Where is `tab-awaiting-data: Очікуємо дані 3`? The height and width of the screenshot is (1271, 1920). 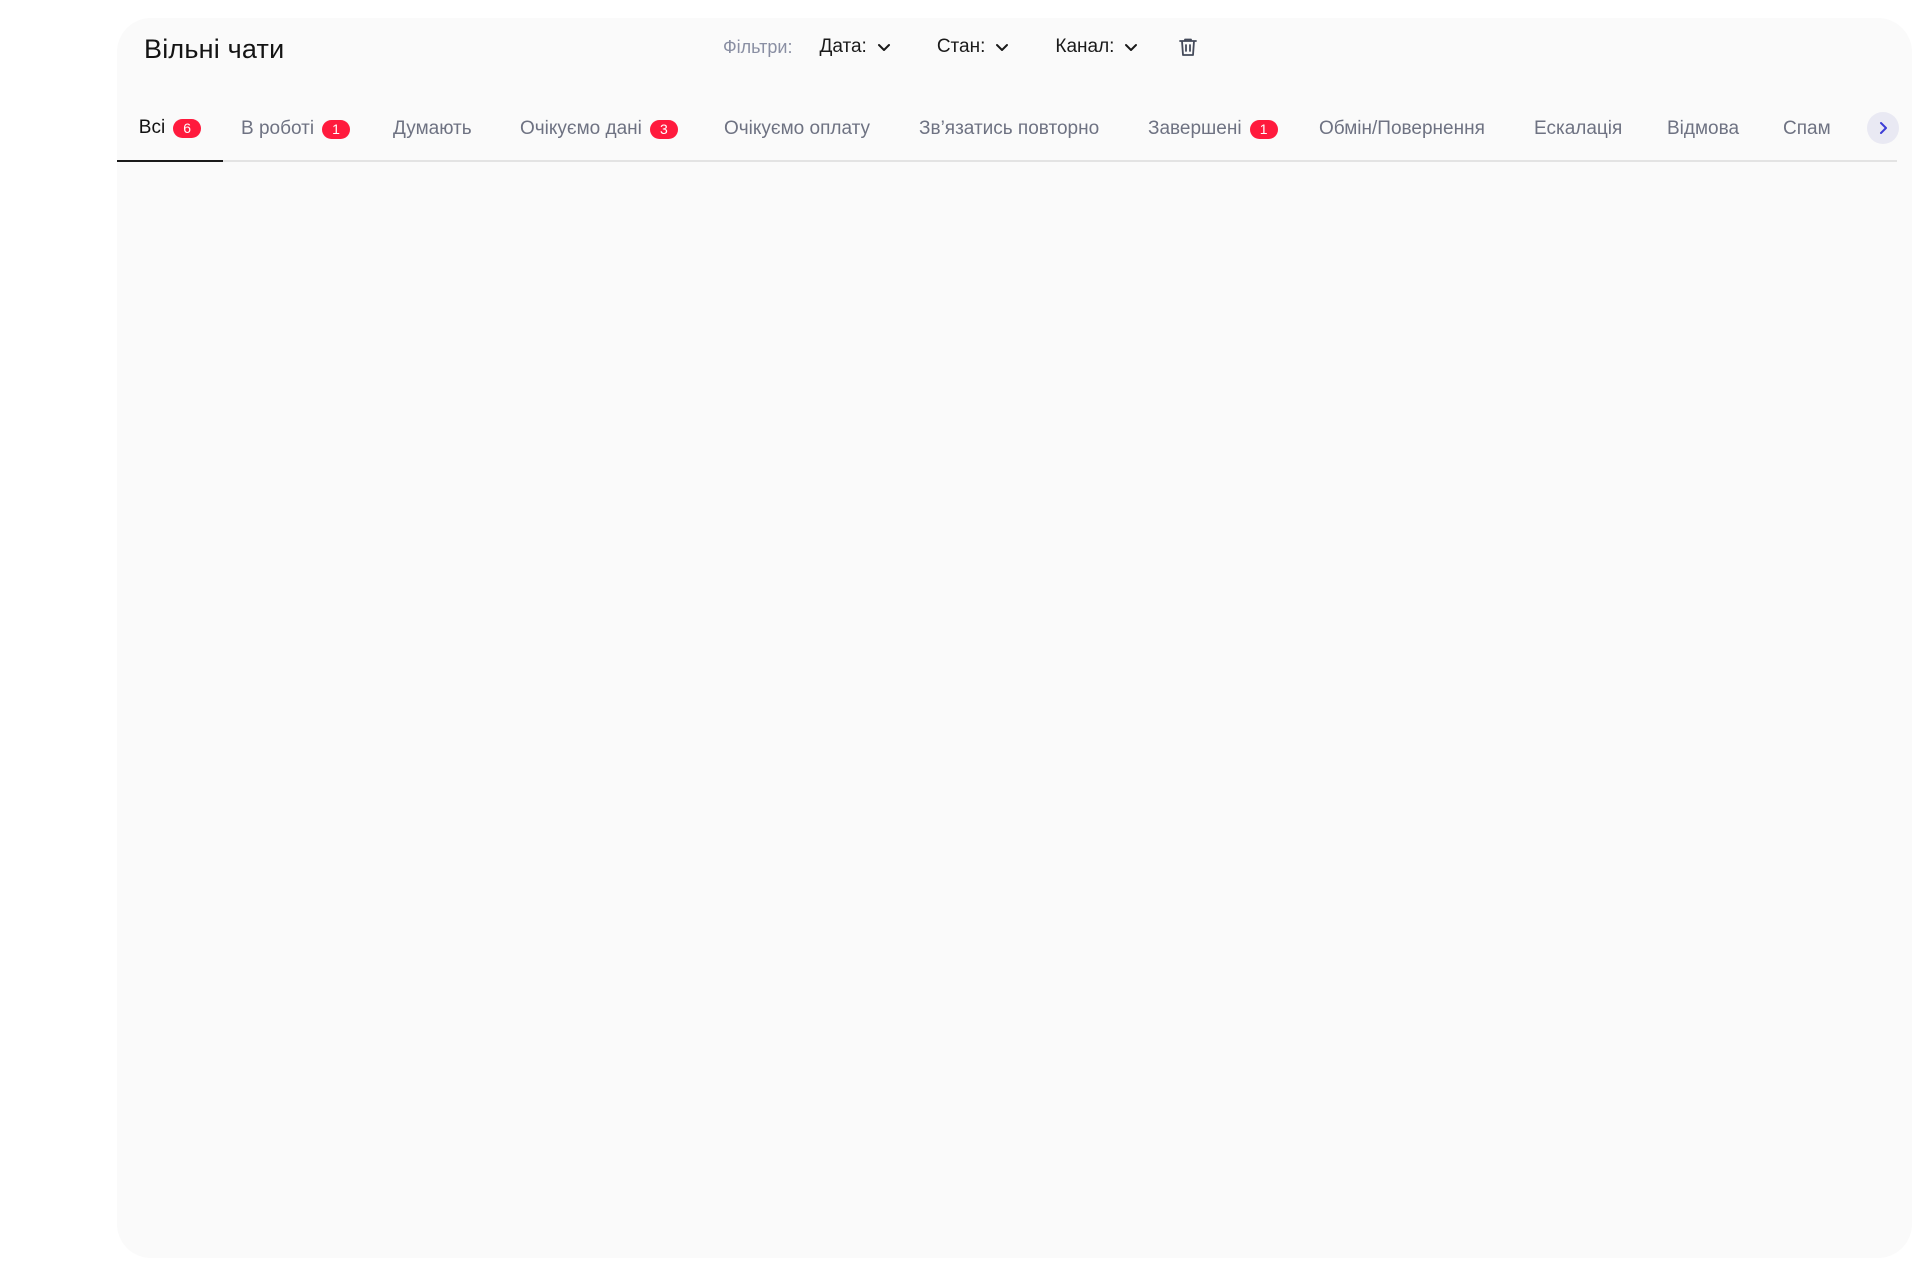 tab-awaiting-data: Очікуємо дані 3 is located at coordinates (599, 129).